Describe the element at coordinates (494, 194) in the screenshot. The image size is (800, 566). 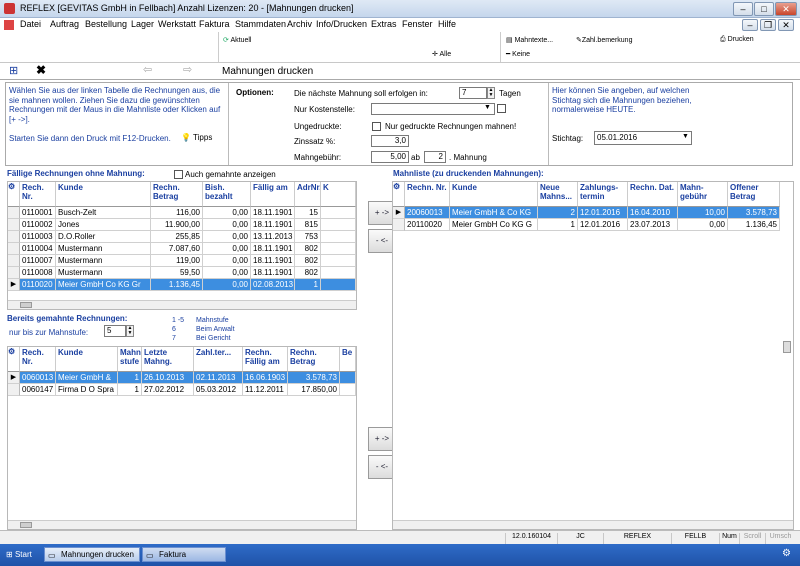
I see `ml-col-kunde: Kunde` at that location.